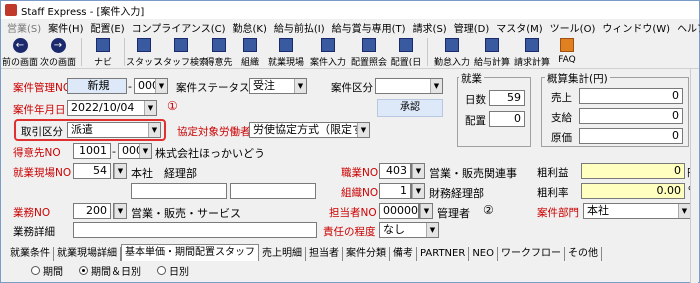 The height and width of the screenshot is (283, 700). What do you see at coordinates (32, 213) in the screenshot?
I see `business-no-label: 業務NO` at bounding box center [32, 213].